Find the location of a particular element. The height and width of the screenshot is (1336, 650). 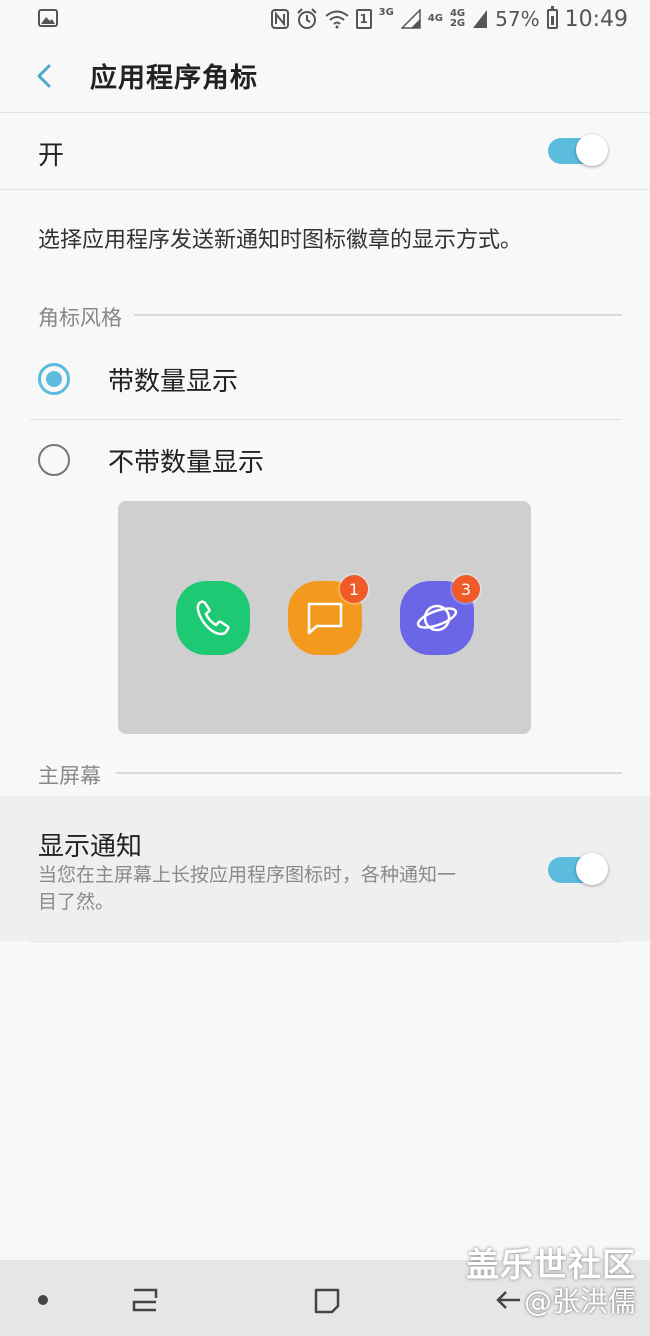

master-divider is located at coordinates (325, 189).